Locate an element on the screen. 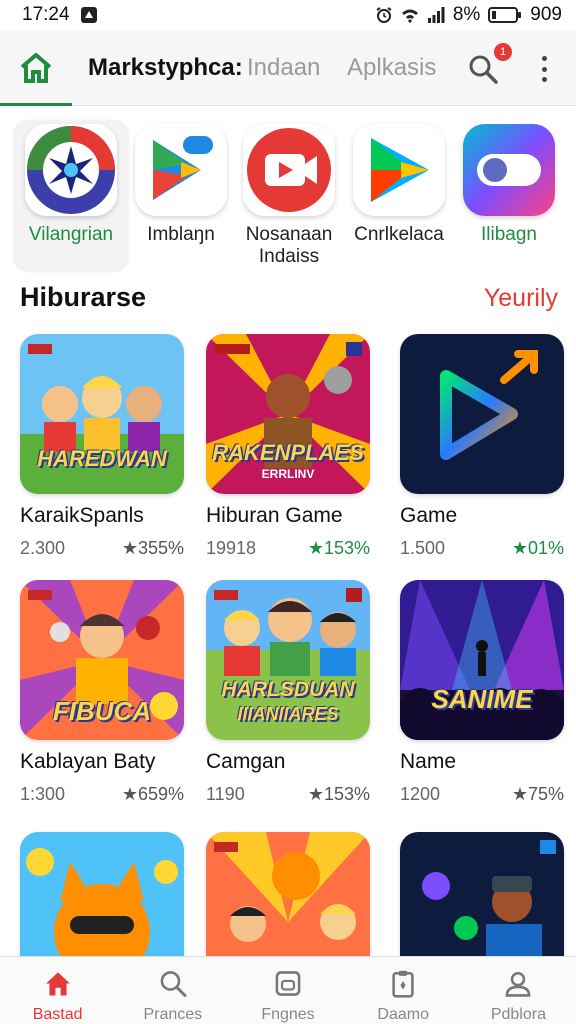 This screenshot has width=576, height=1024. nav-item-profile: Pdblora is located at coordinates (518, 990).